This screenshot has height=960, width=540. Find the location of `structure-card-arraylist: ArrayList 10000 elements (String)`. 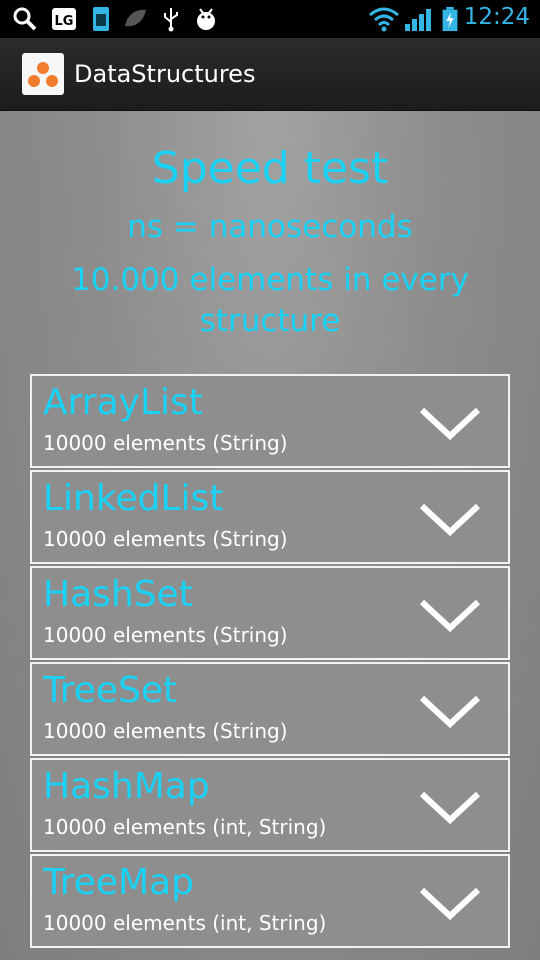

structure-card-arraylist: ArrayList 10000 elements (String) is located at coordinates (270, 421).